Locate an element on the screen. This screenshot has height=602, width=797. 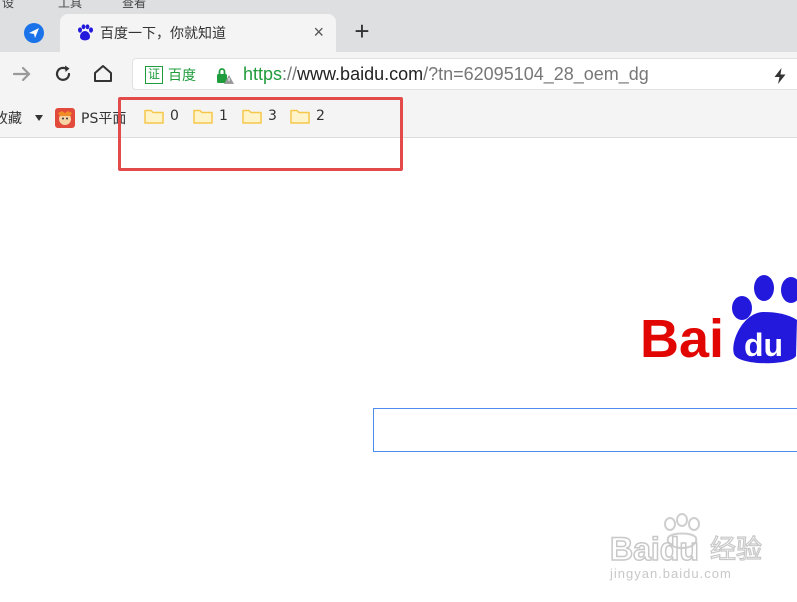
arrow-right-icon is located at coordinates (21, 74).